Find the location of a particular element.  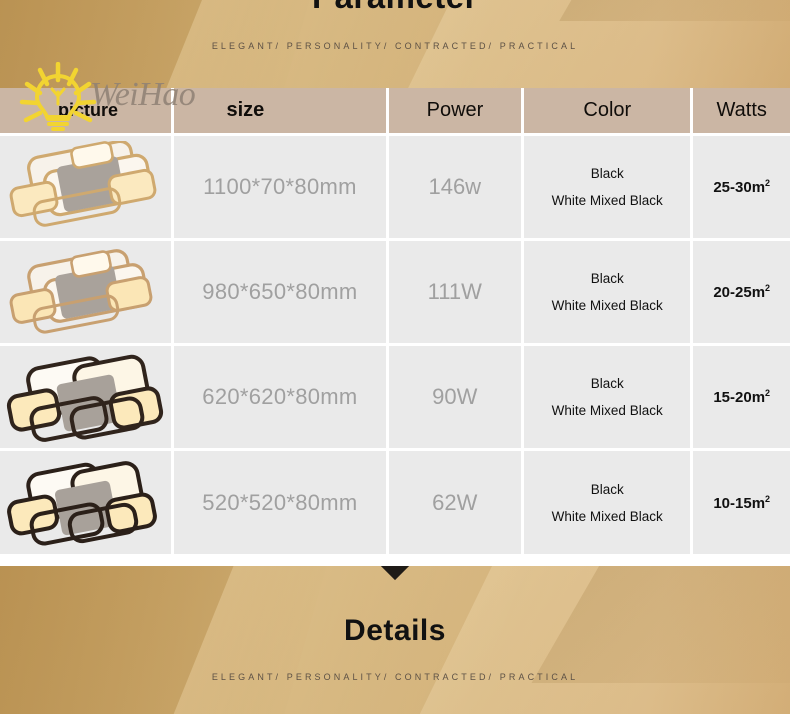

details-title: Details is located at coordinates (395, 630).